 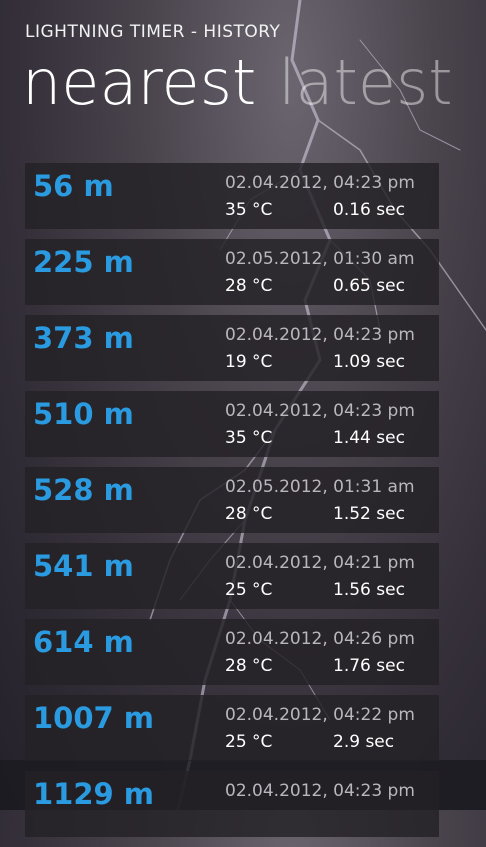 I want to click on distance-value: 541 m, so click(x=83, y=566).